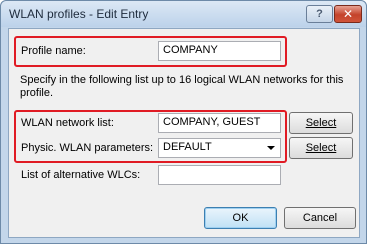 This screenshot has width=367, height=244. I want to click on physic-wlan-params-select: DEFAULT, so click(219, 148).